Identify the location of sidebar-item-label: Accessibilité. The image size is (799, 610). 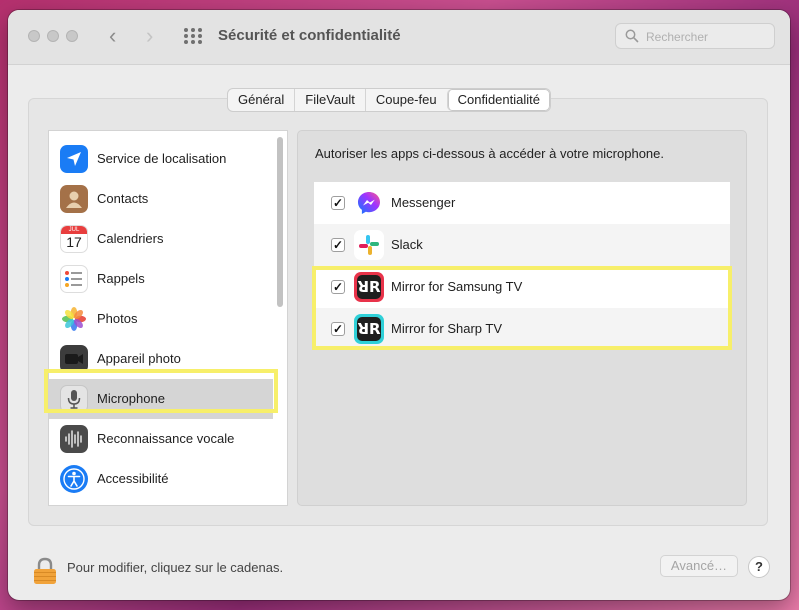
(133, 478).